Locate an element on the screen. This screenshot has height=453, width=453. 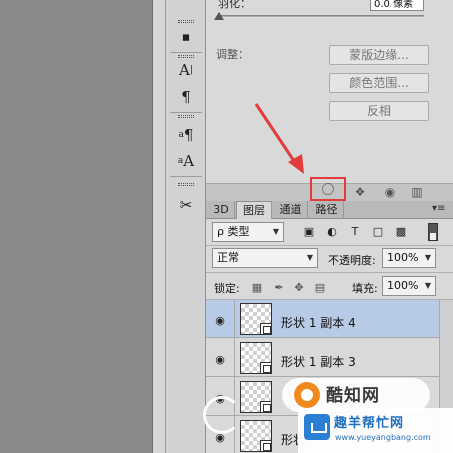
feather-label: 羽化： is located at coordinates (234, 5).